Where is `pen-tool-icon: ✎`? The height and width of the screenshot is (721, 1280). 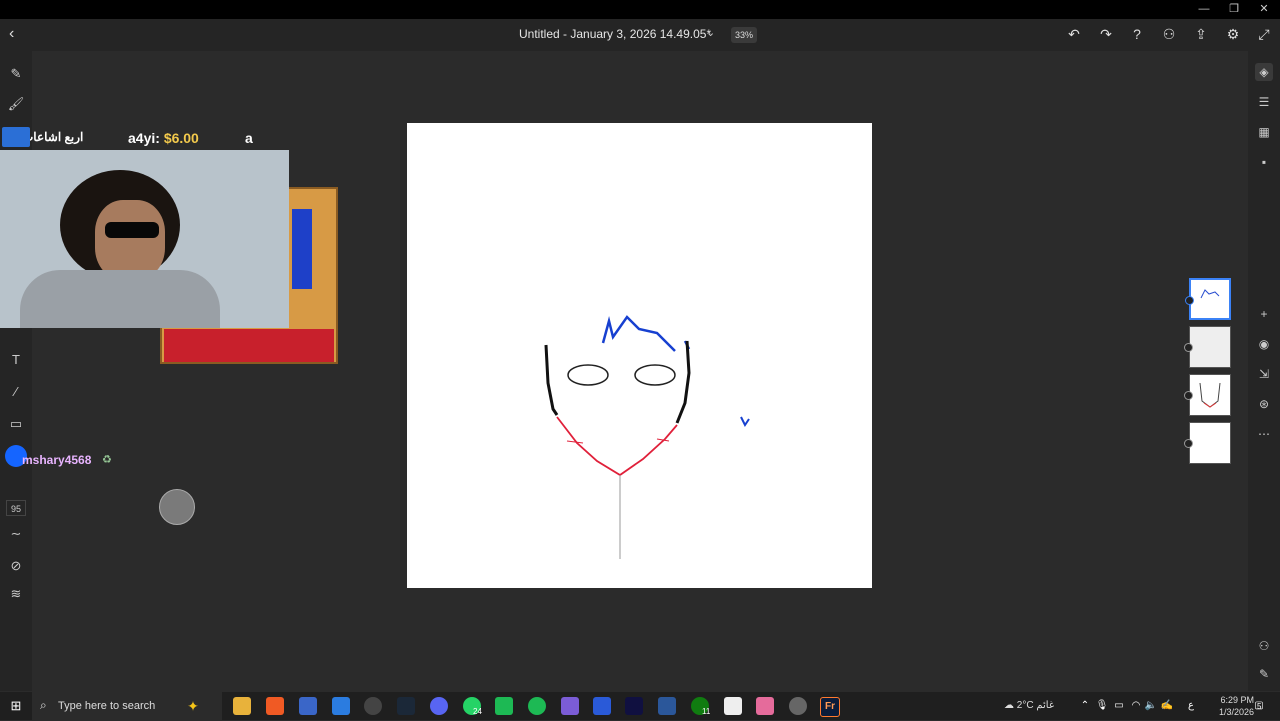
pen-tool-icon: ✎ is located at coordinates (16, 74).